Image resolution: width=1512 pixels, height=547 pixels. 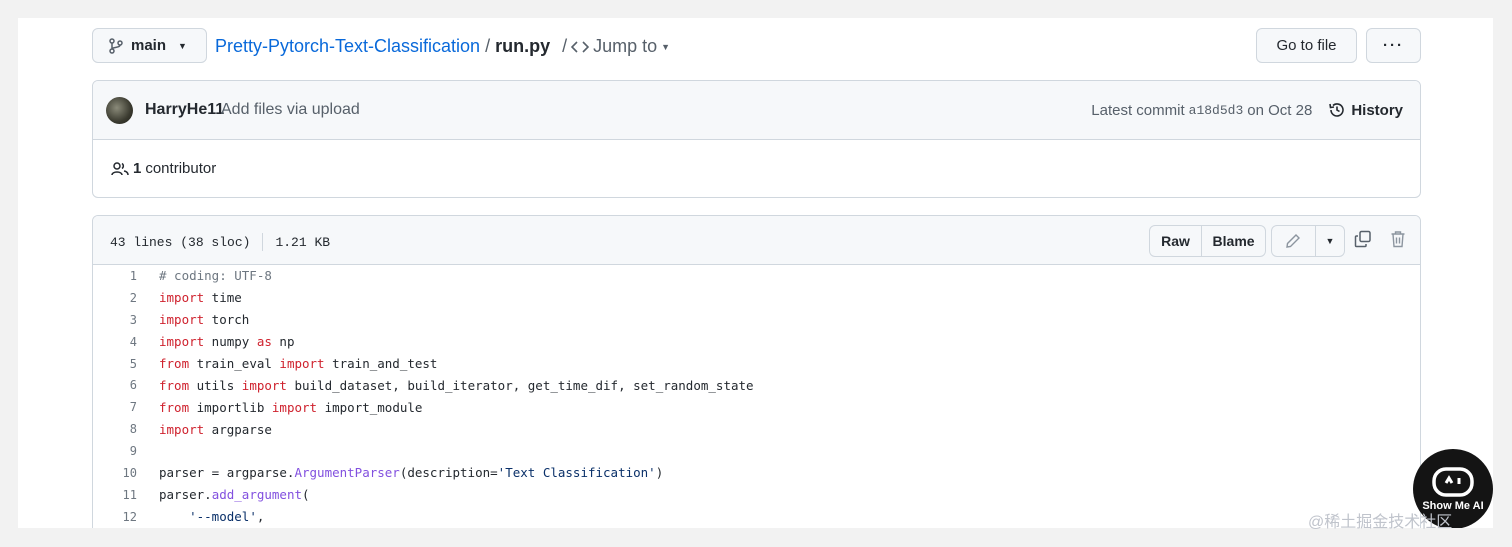 I want to click on triangle-down-icon: ▼, so click(x=1330, y=241).